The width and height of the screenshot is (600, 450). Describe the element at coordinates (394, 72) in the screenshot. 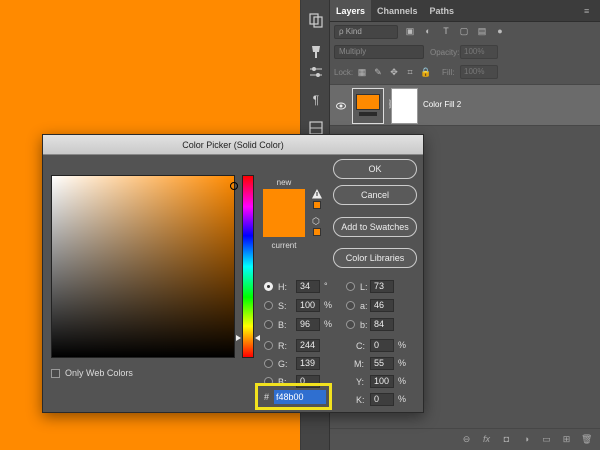

I see `lock-position-icon: ✥` at that location.